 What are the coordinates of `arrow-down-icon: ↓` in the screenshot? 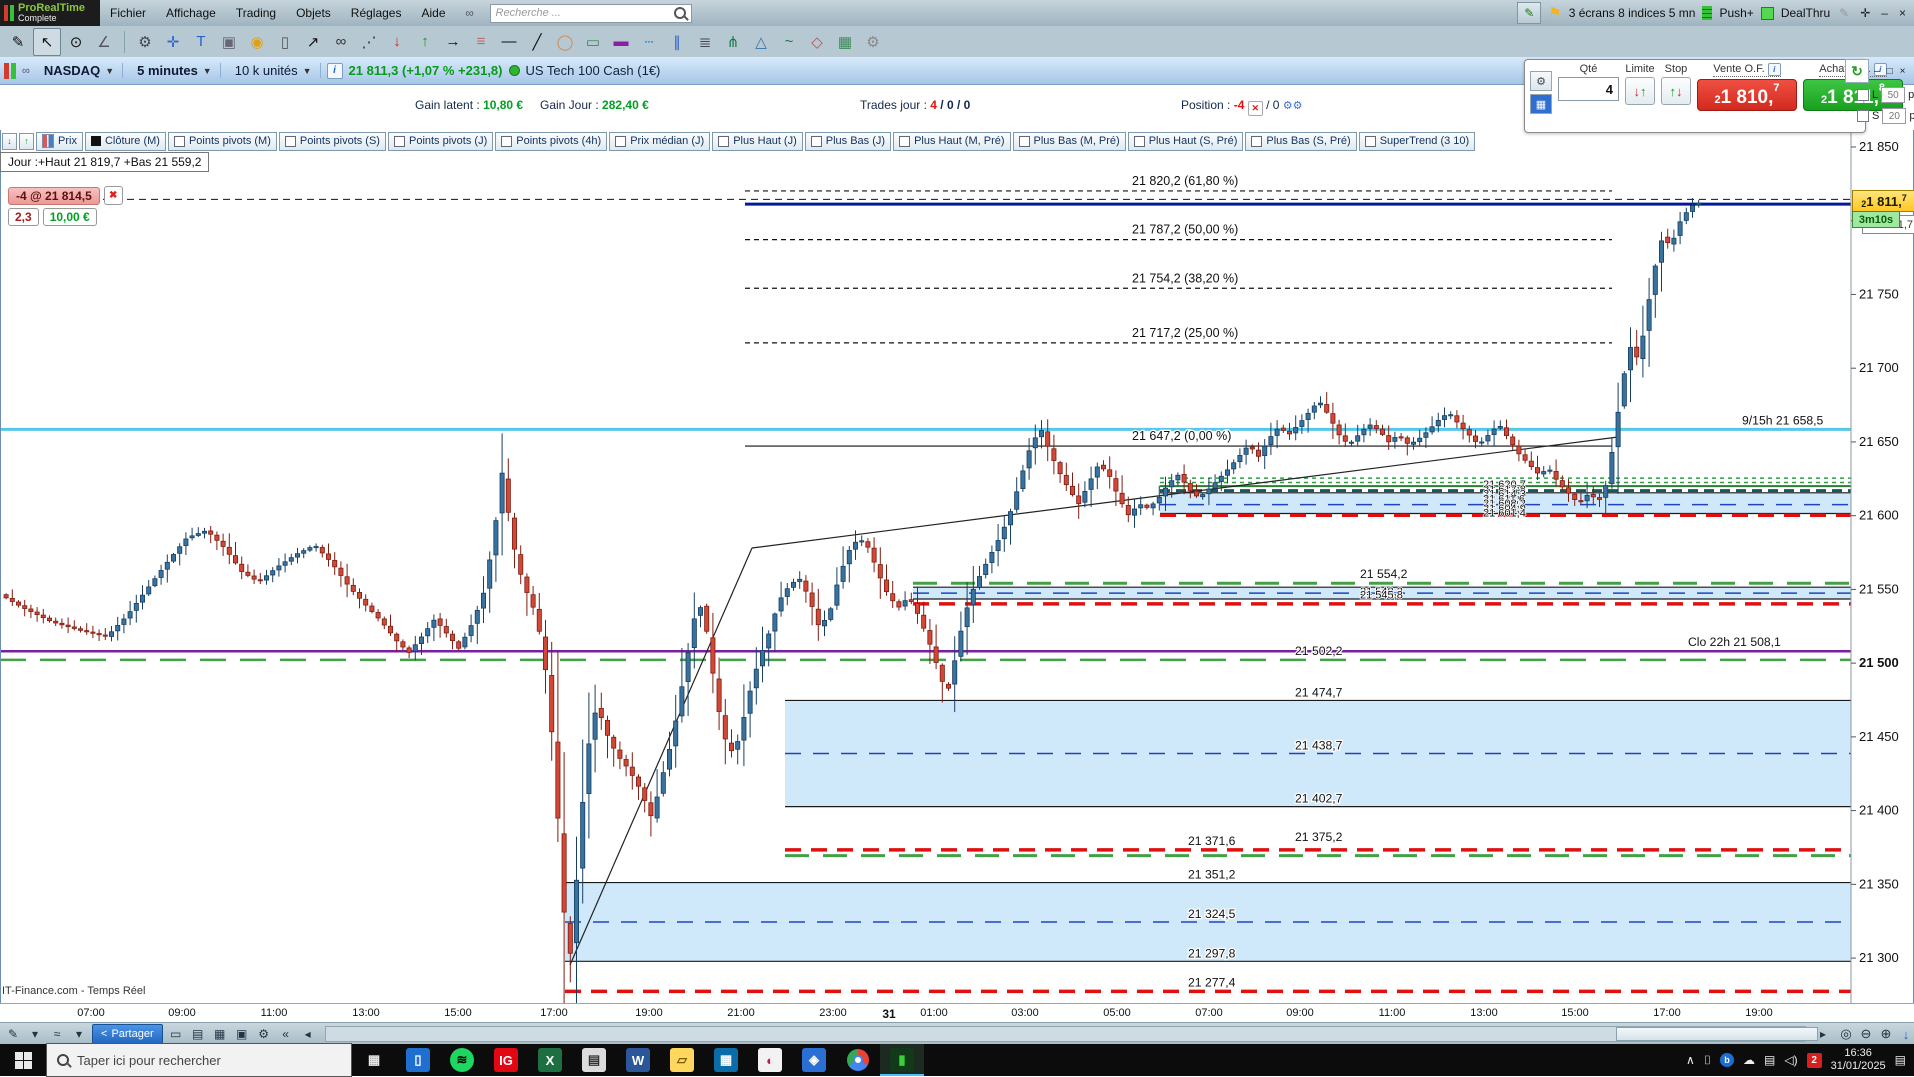 It's located at (397, 42).